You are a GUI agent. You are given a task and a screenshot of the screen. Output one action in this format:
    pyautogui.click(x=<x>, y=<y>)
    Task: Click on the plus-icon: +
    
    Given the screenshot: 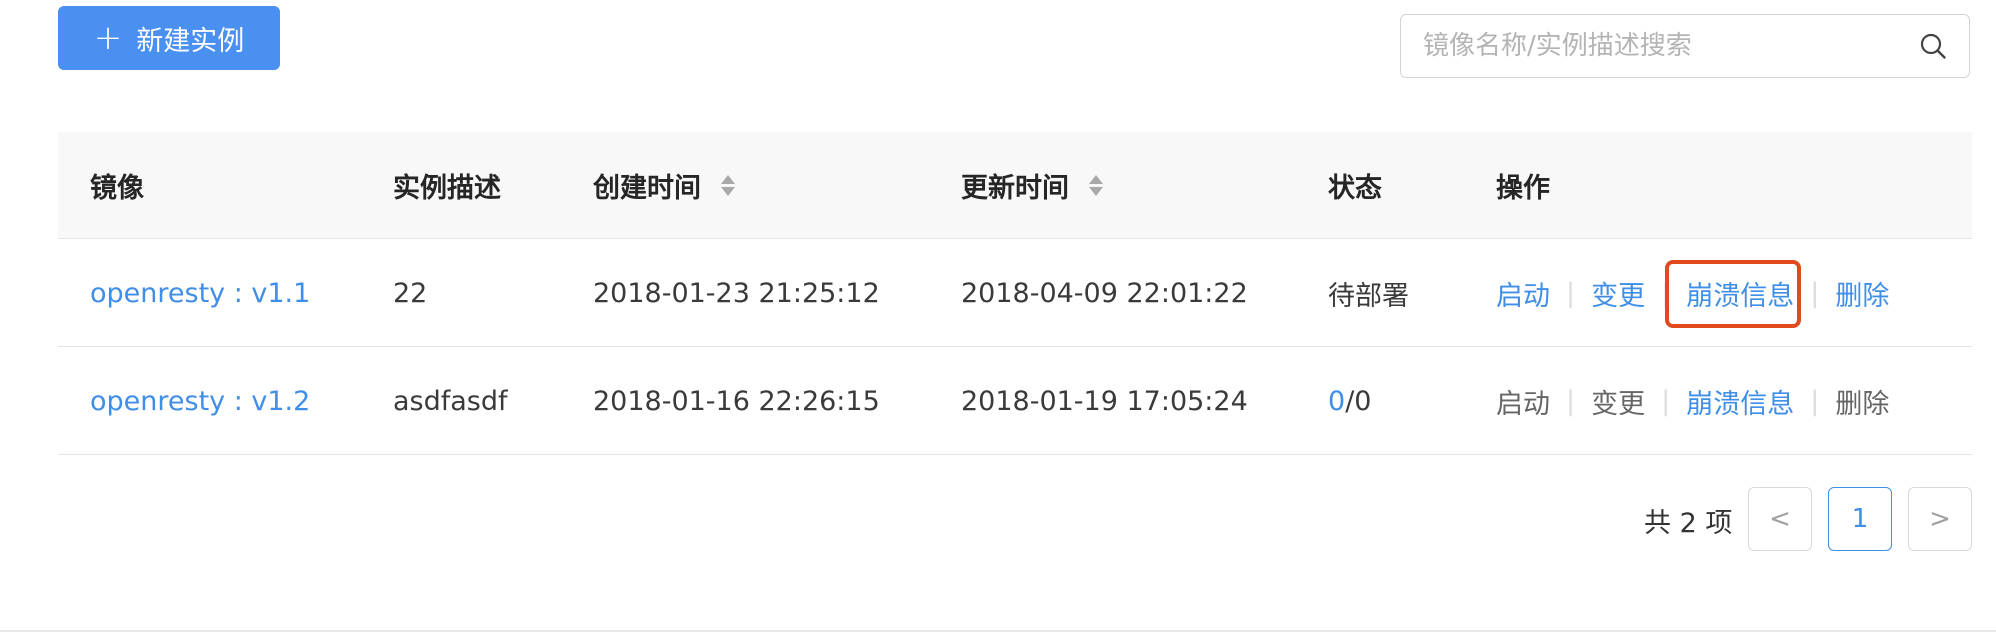 What is the action you would take?
    pyautogui.click(x=108, y=38)
    